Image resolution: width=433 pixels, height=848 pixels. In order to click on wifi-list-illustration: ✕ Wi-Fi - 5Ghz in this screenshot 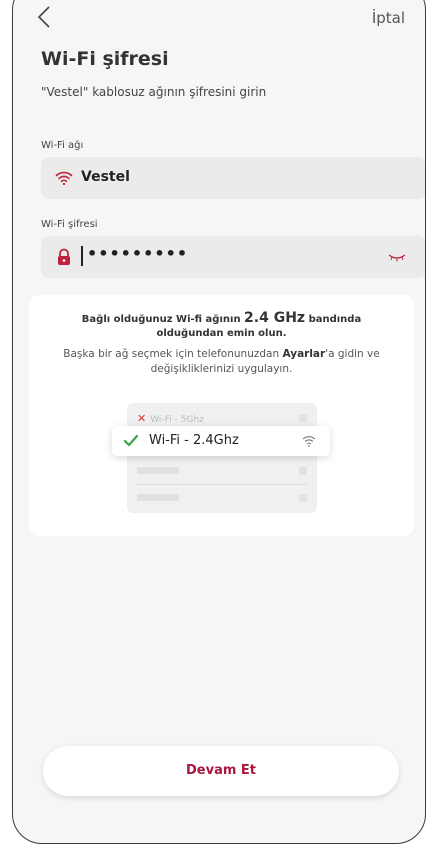, I will do `click(222, 458)`.